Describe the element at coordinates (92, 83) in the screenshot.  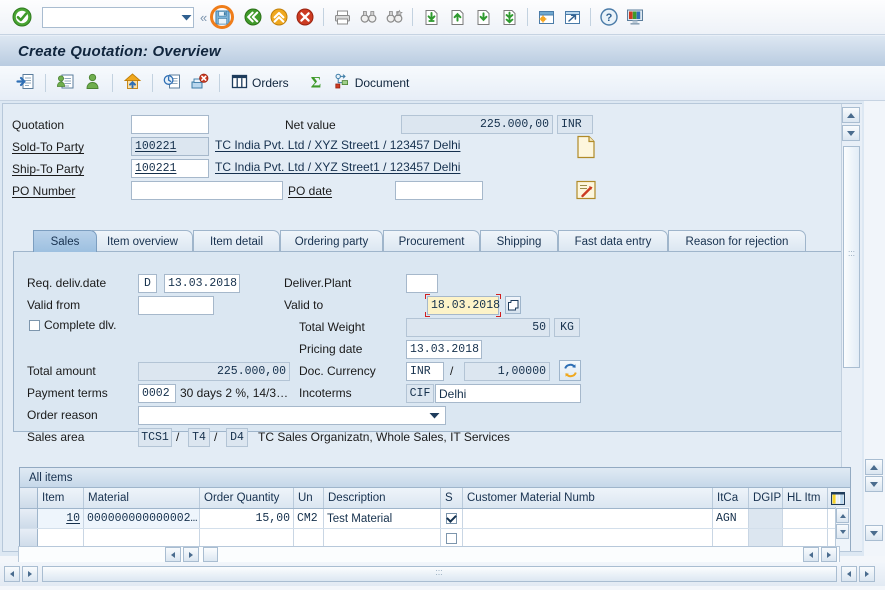
I see `partner-button` at that location.